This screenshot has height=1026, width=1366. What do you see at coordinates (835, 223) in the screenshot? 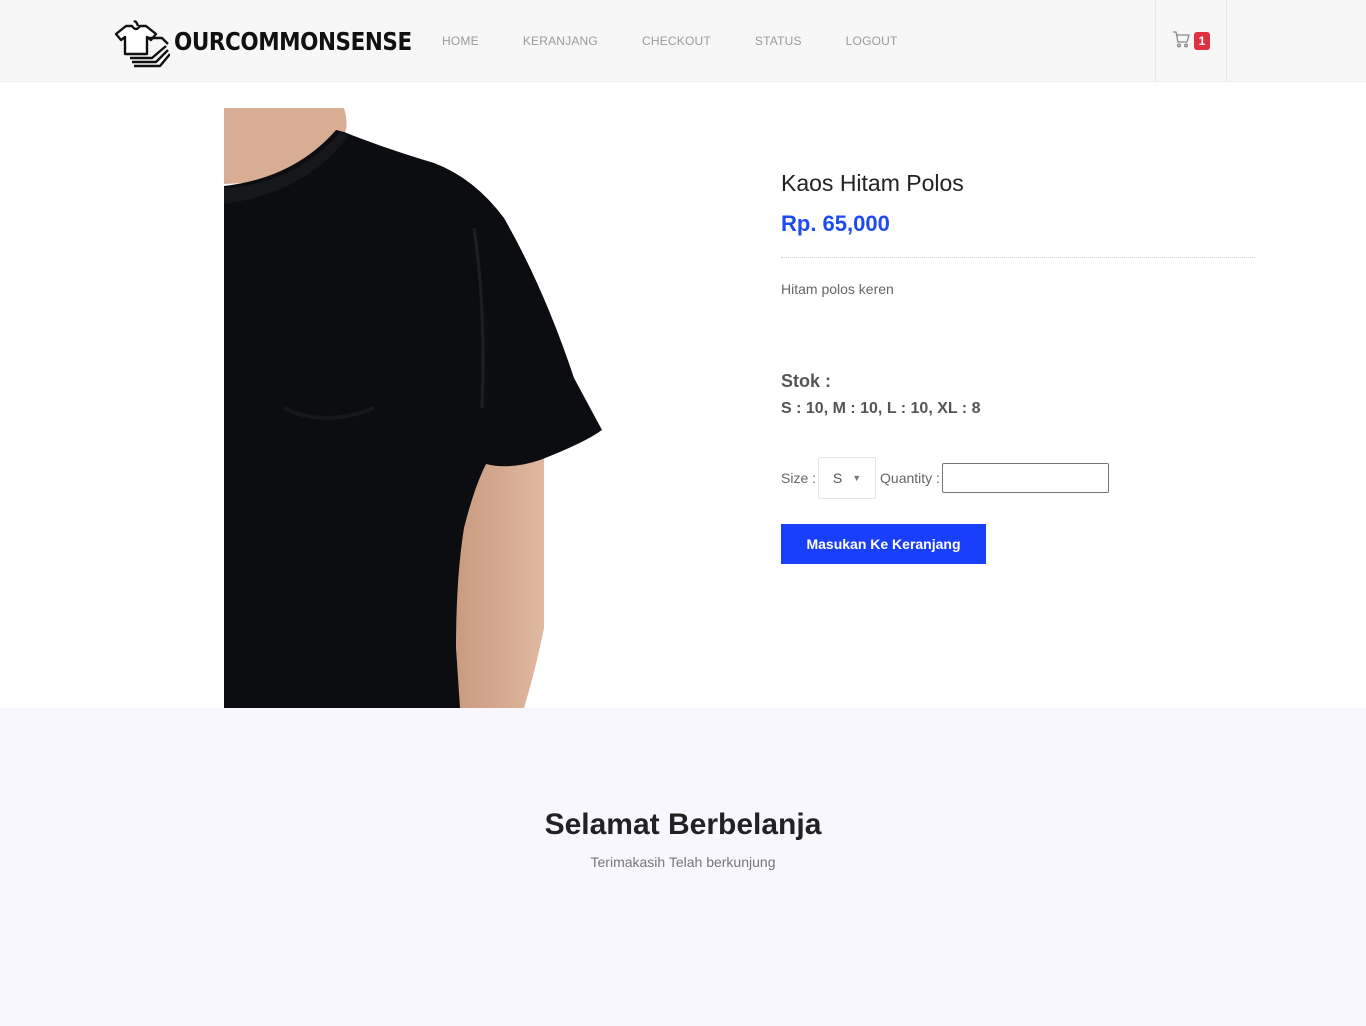
I see `product-price: Rp. 65,000` at bounding box center [835, 223].